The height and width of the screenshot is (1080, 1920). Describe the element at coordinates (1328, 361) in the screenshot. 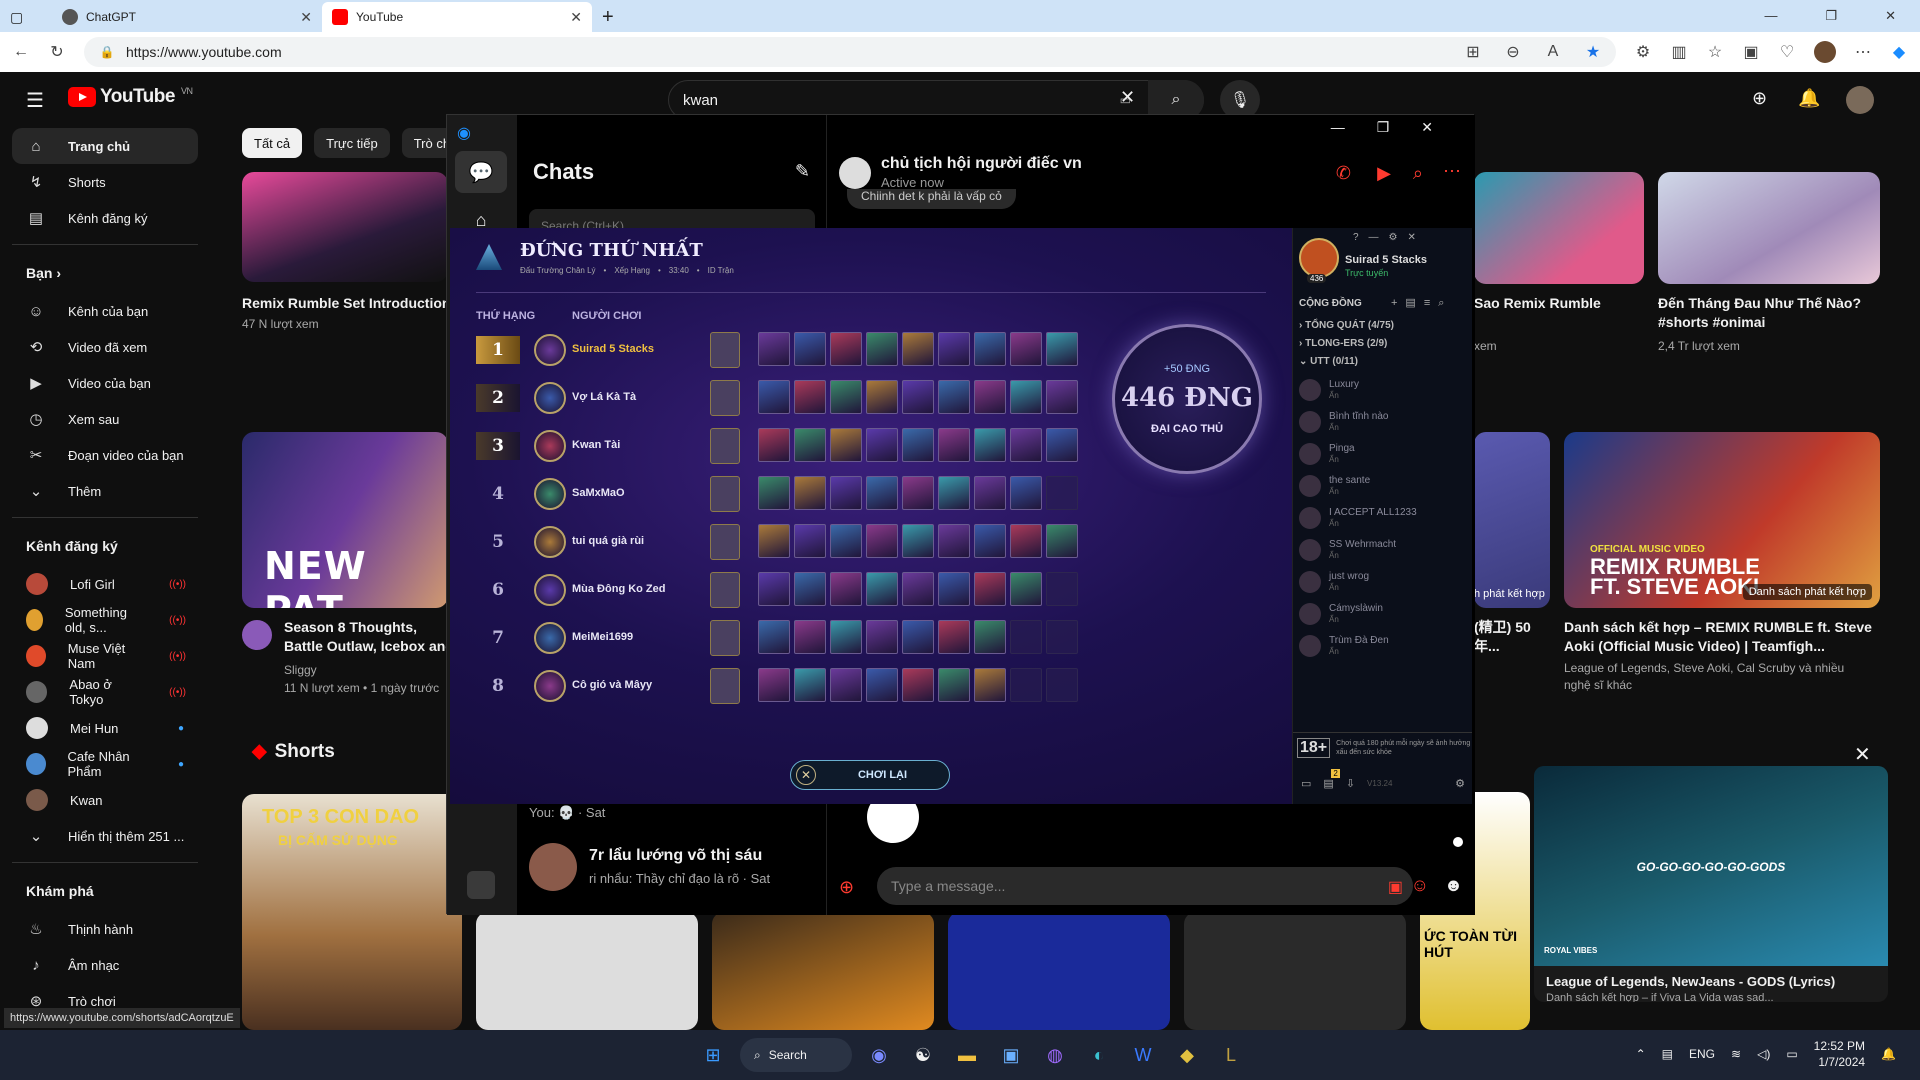

I see `friend-group: ⌄ UTT (0/11)` at that location.